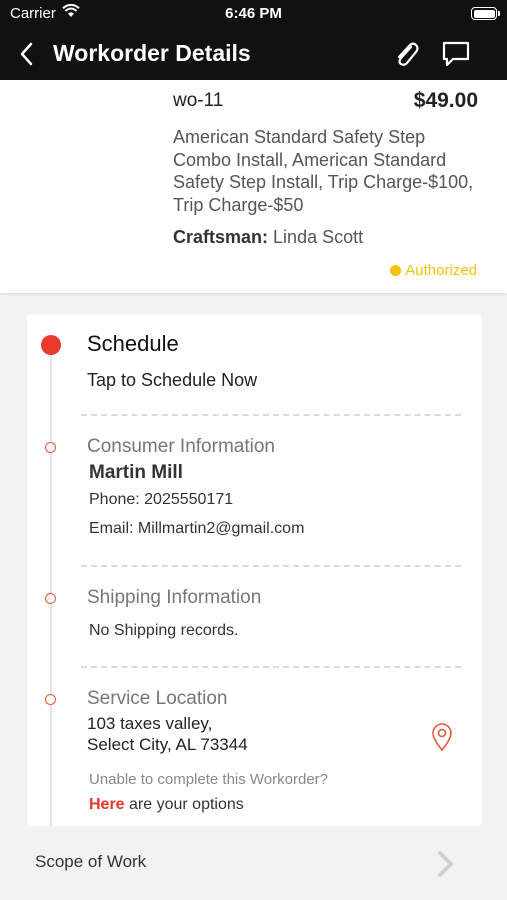 Image resolution: width=507 pixels, height=900 pixels. I want to click on back-chevron-icon, so click(28, 54).